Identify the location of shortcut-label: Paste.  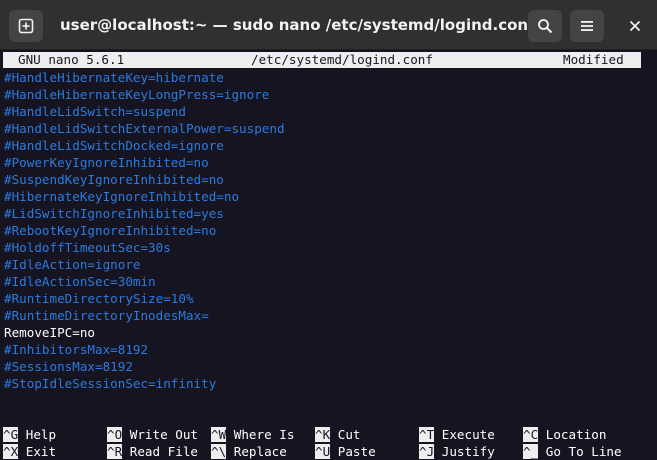
(356, 451).